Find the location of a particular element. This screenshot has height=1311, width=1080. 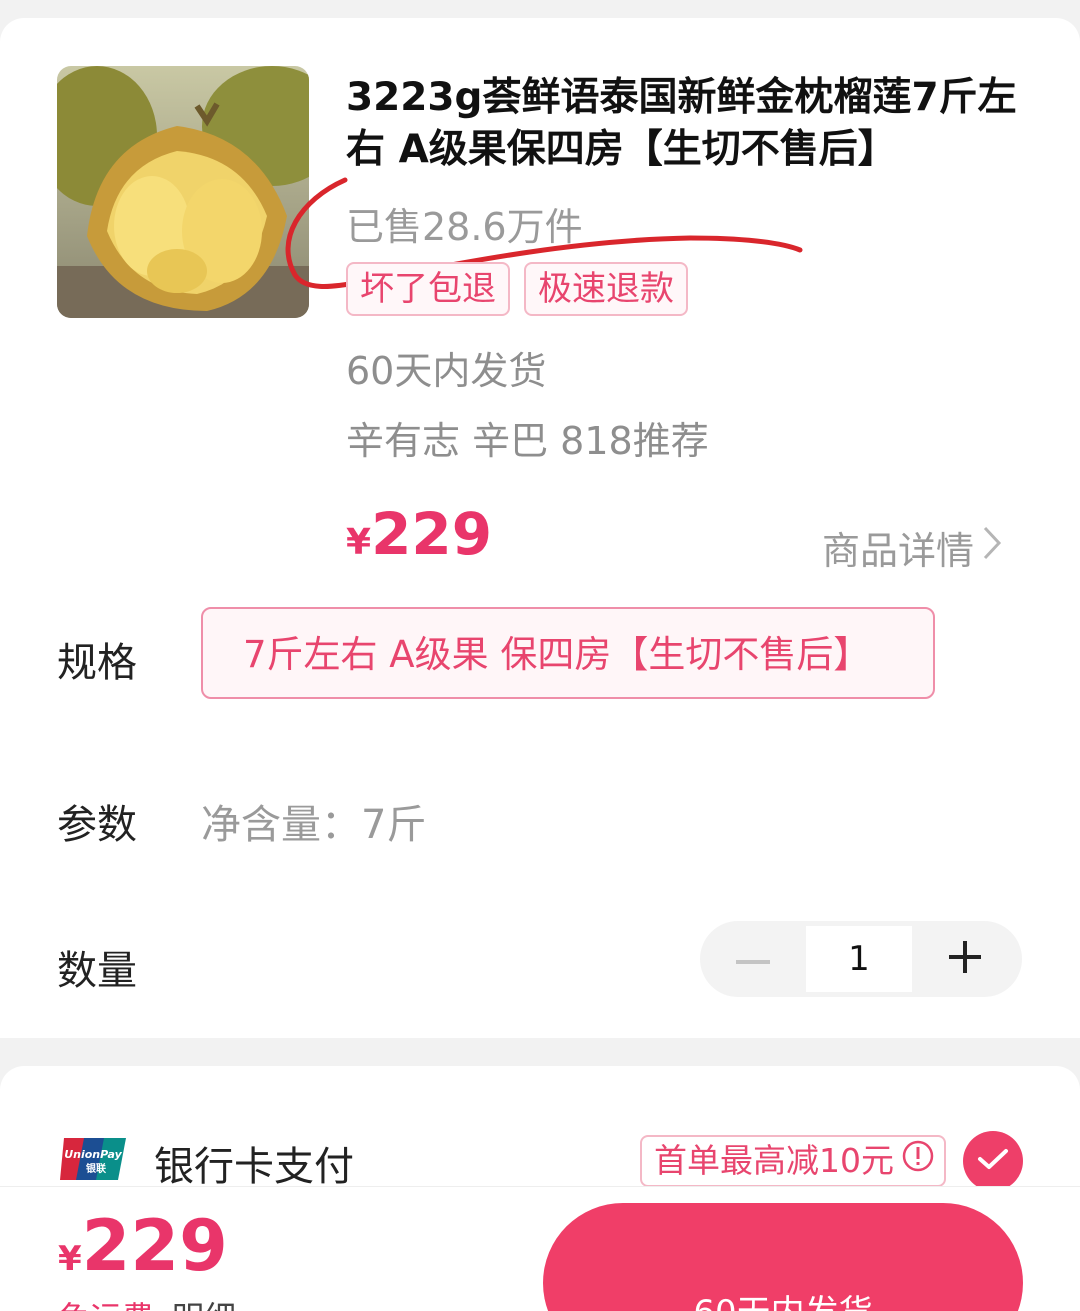

product-price: ¥229 is located at coordinates (419, 534).